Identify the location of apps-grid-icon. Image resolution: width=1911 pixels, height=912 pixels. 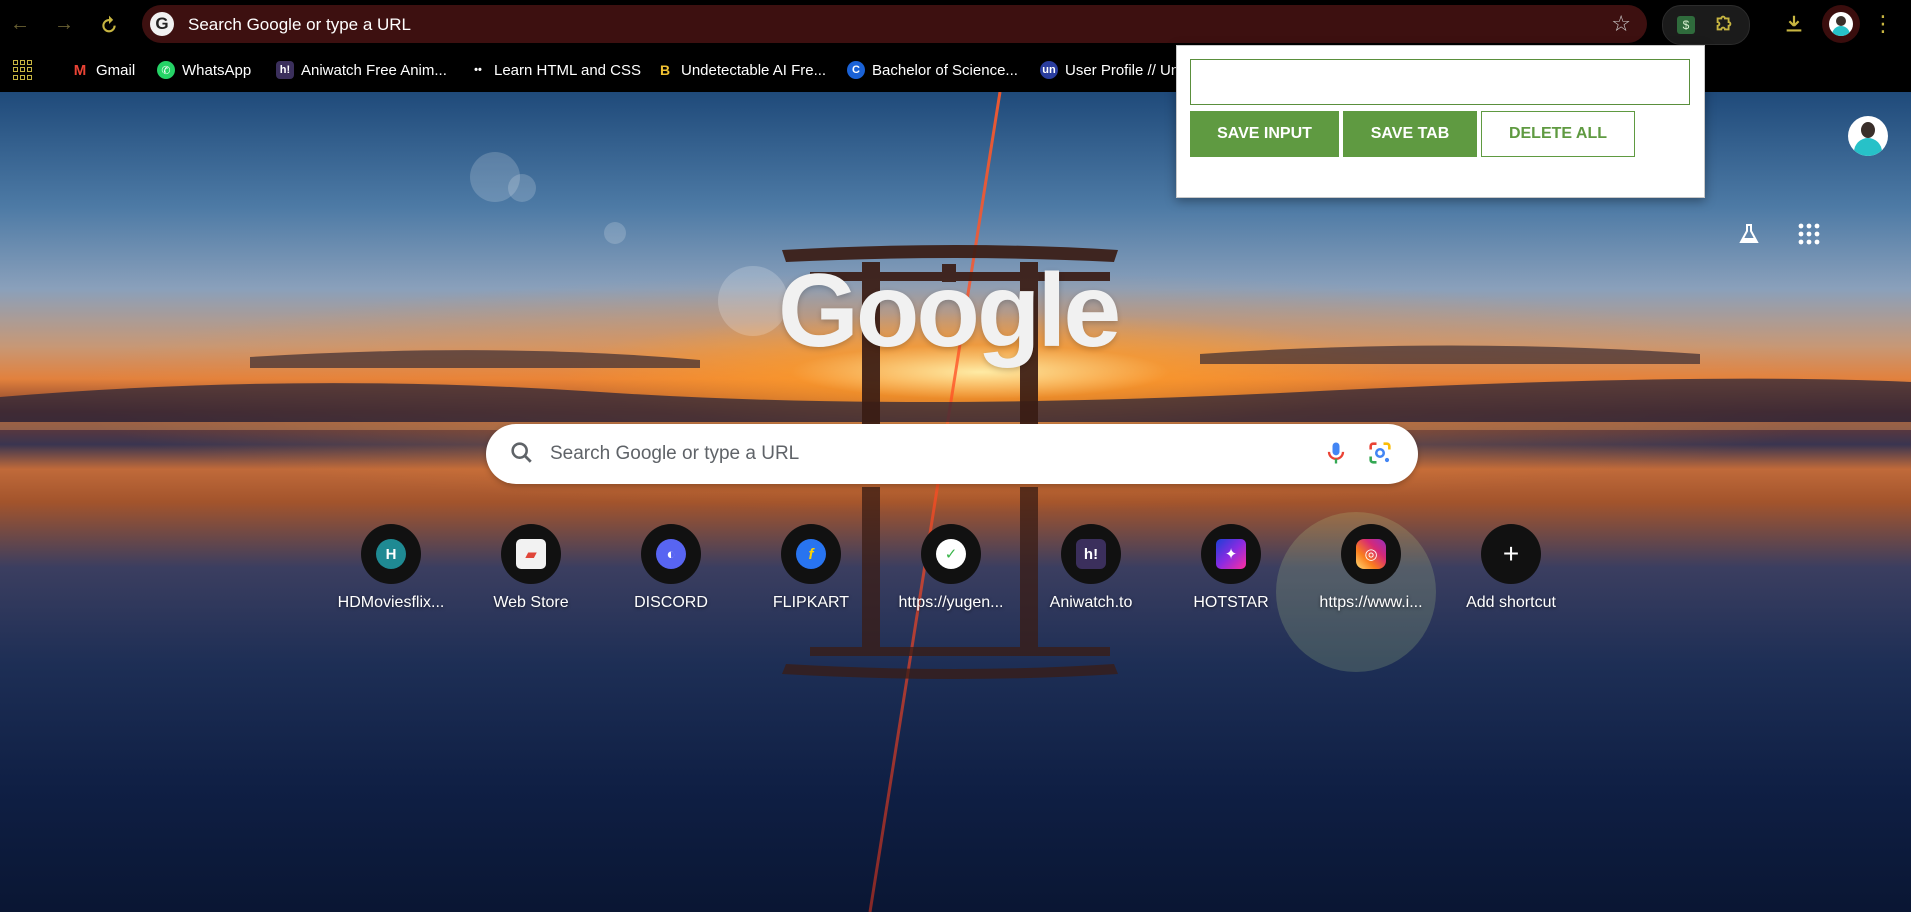
(23, 70).